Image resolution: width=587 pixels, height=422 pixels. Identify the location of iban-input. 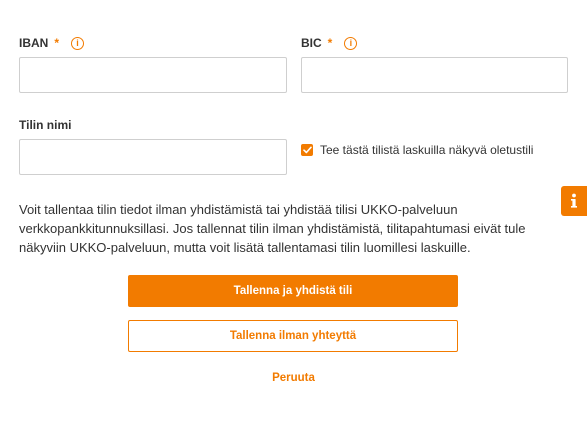
(153, 75).